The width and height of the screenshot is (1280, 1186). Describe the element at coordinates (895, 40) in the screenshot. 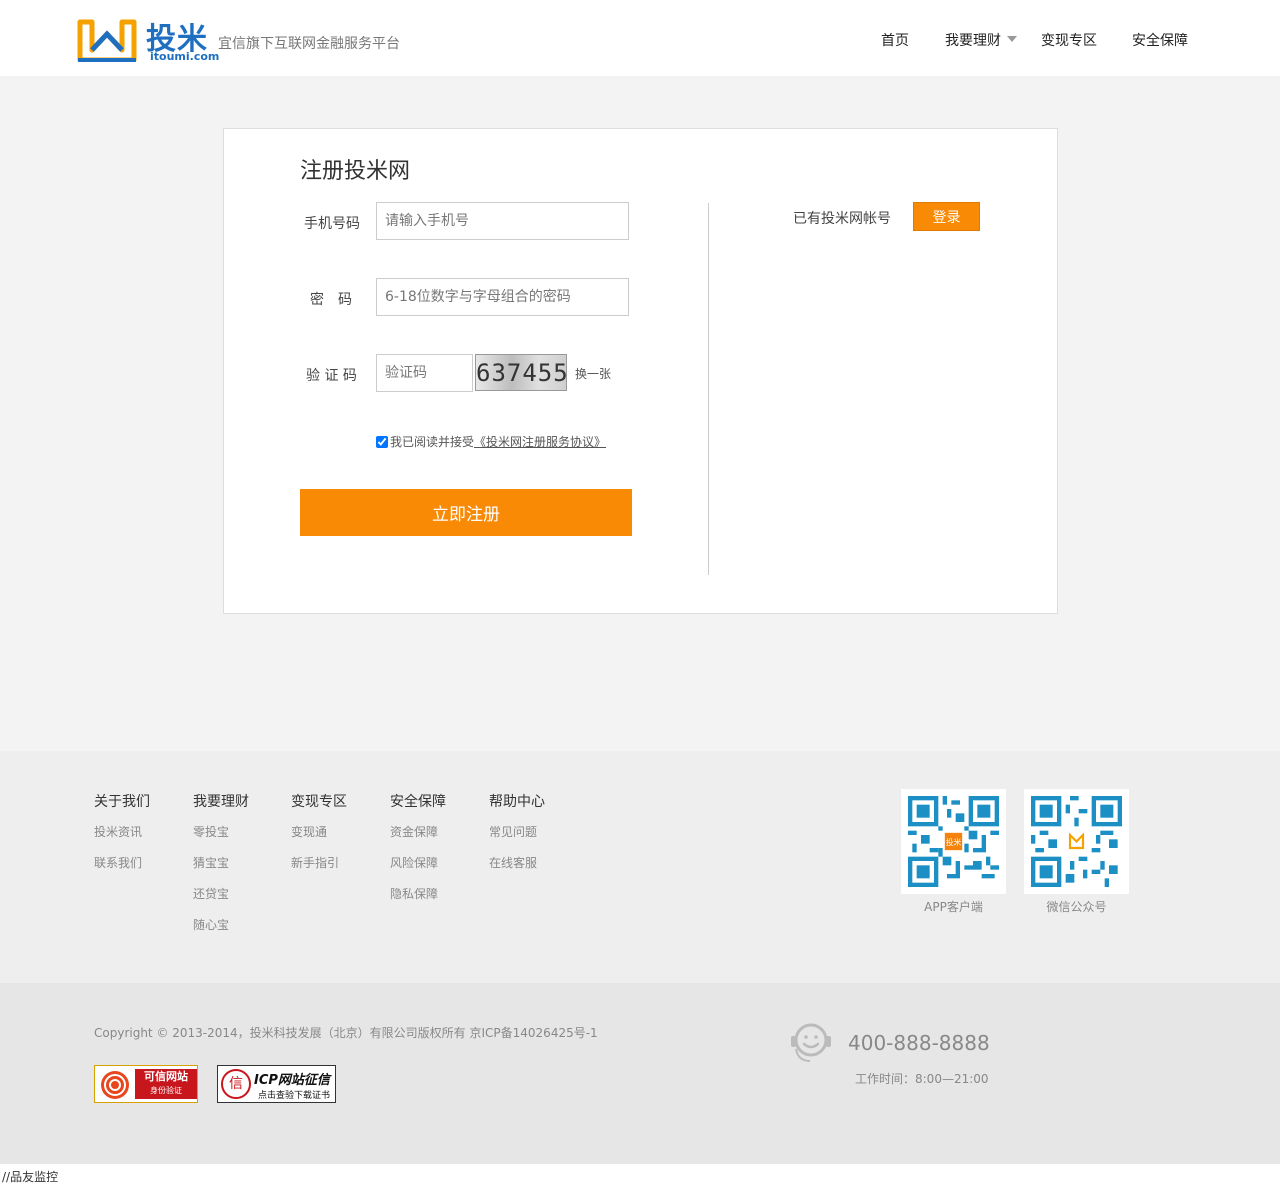

I see `nav-home: 首页` at that location.